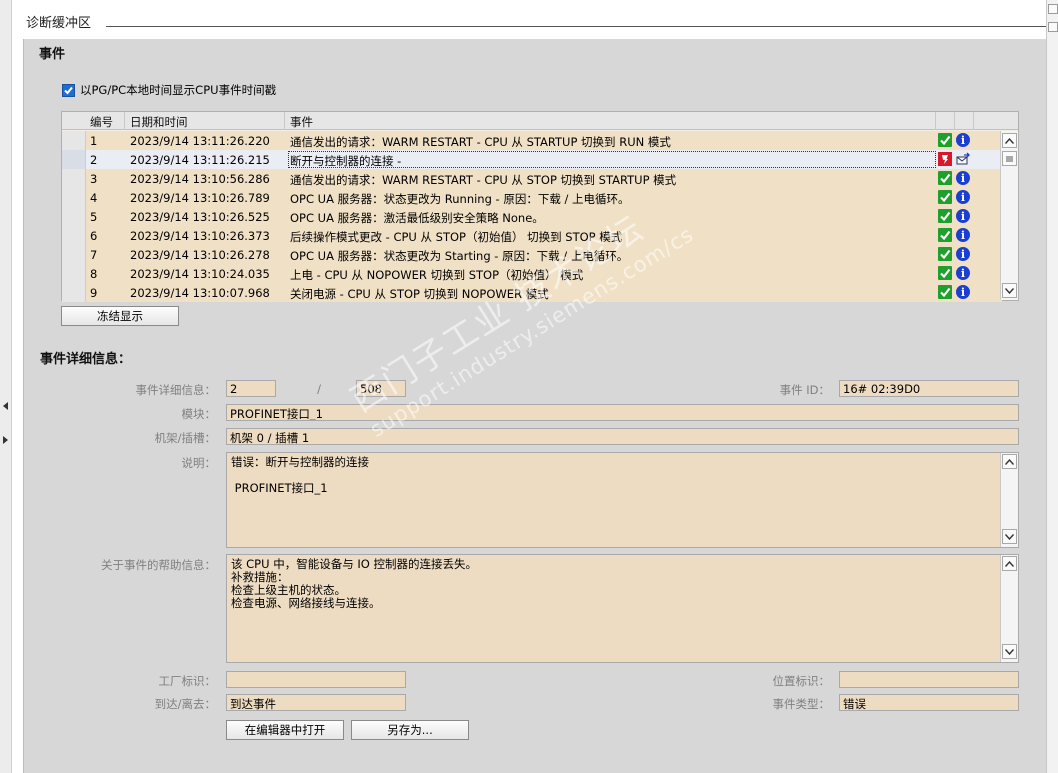 Image resolution: width=1058 pixels, height=773 pixels. I want to click on row-number: 1, so click(94, 141).